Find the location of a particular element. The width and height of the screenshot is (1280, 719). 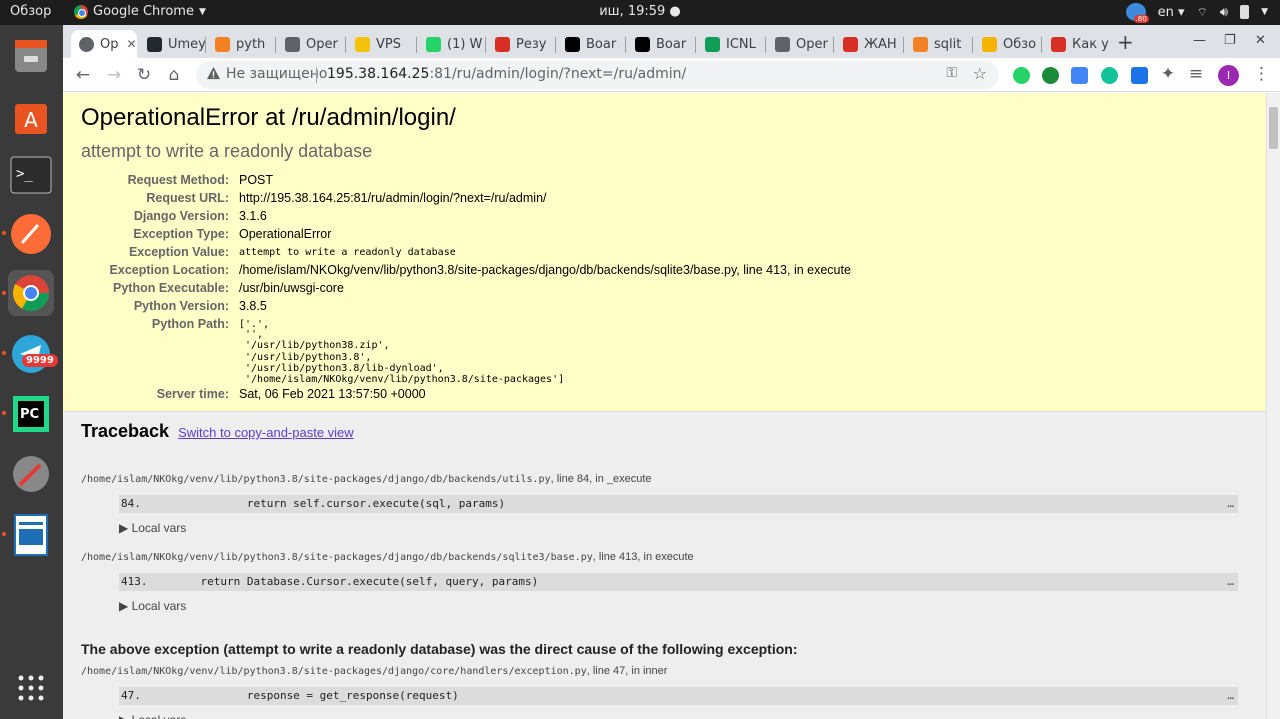

restore-button: ❐ is located at coordinates (1230, 40).